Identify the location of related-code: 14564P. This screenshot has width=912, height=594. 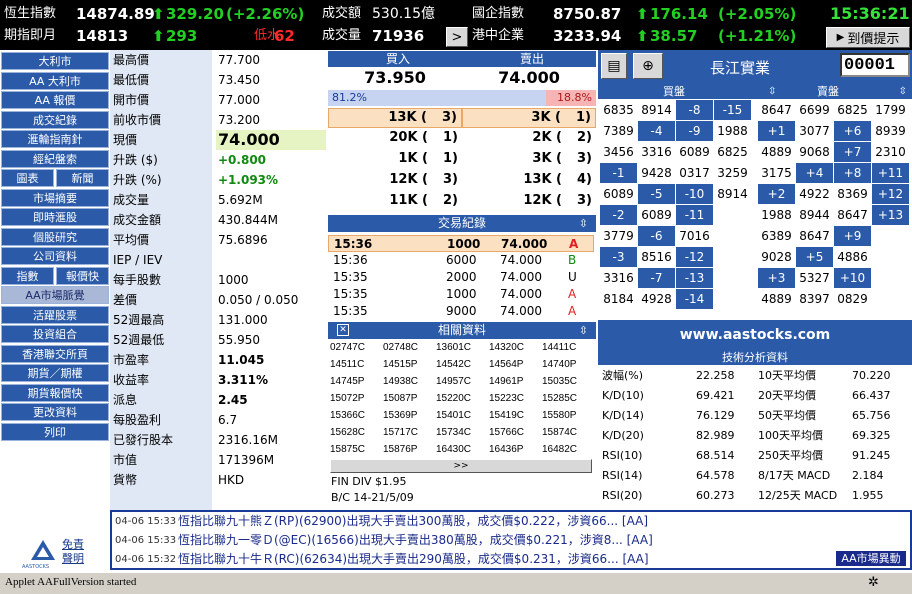
(506, 365).